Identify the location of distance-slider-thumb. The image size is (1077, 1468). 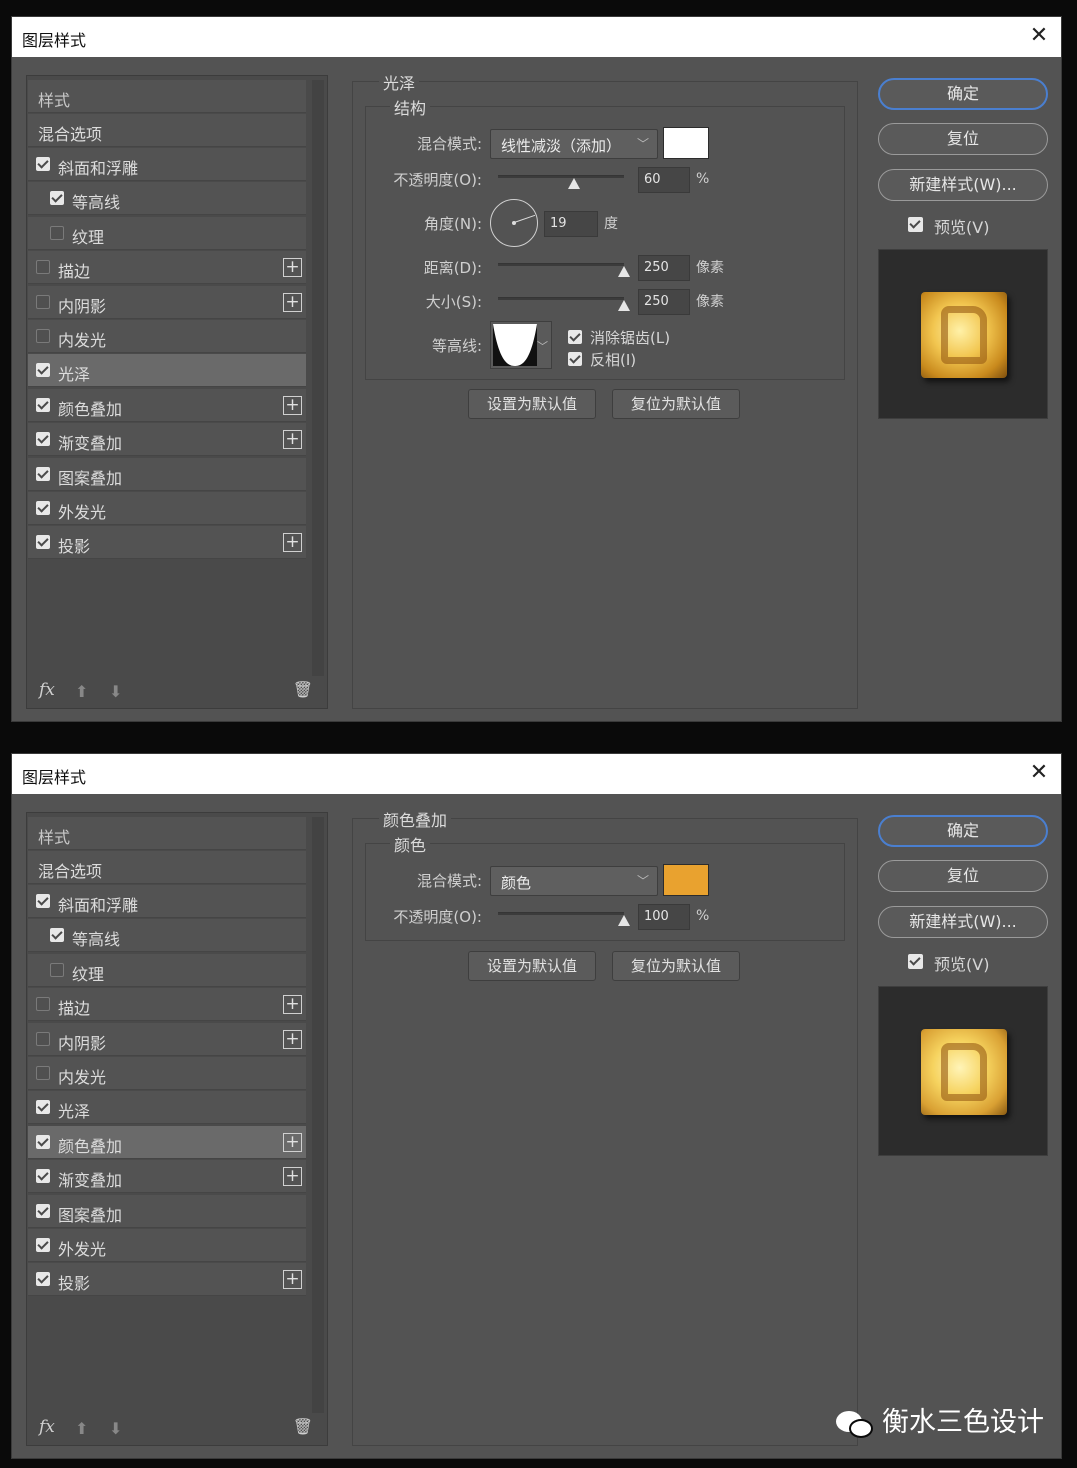
(624, 271).